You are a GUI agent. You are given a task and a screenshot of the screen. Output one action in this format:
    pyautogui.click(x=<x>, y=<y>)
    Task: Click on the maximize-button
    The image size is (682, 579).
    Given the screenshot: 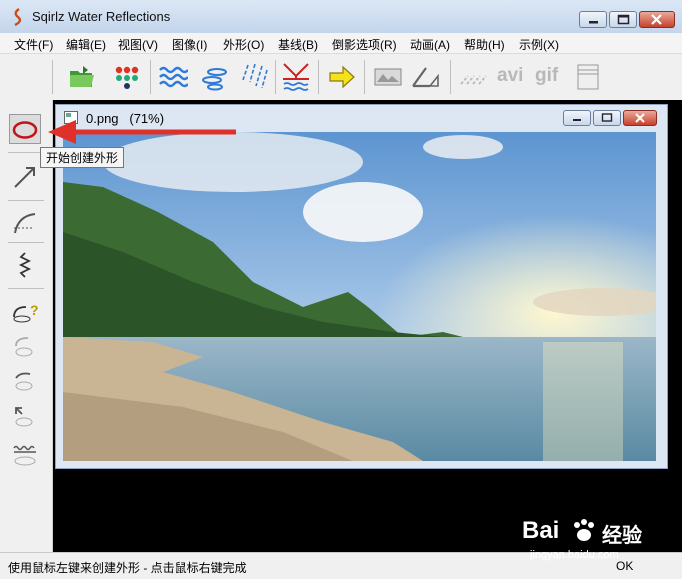 What is the action you would take?
    pyautogui.click(x=623, y=19)
    